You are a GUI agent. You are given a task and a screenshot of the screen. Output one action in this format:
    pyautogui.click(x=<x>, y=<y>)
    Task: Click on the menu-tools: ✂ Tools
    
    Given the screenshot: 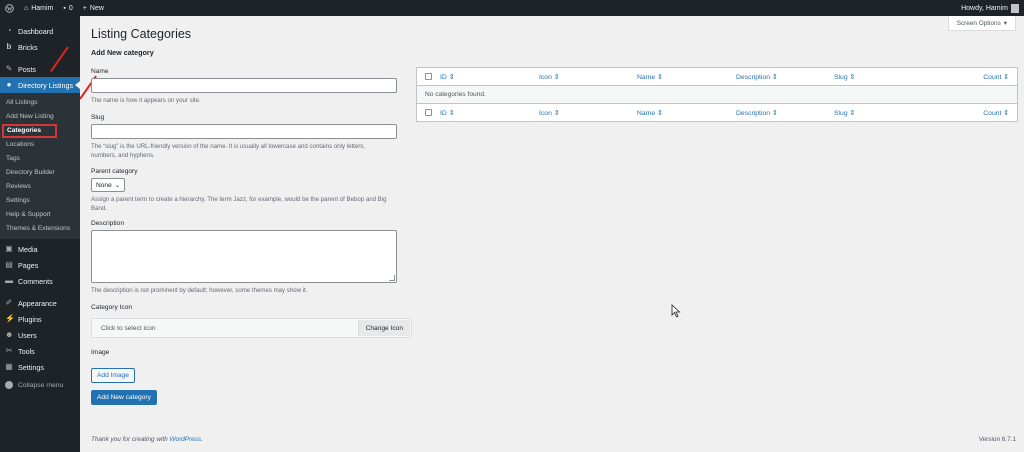 What is the action you would take?
    pyautogui.click(x=40, y=351)
    